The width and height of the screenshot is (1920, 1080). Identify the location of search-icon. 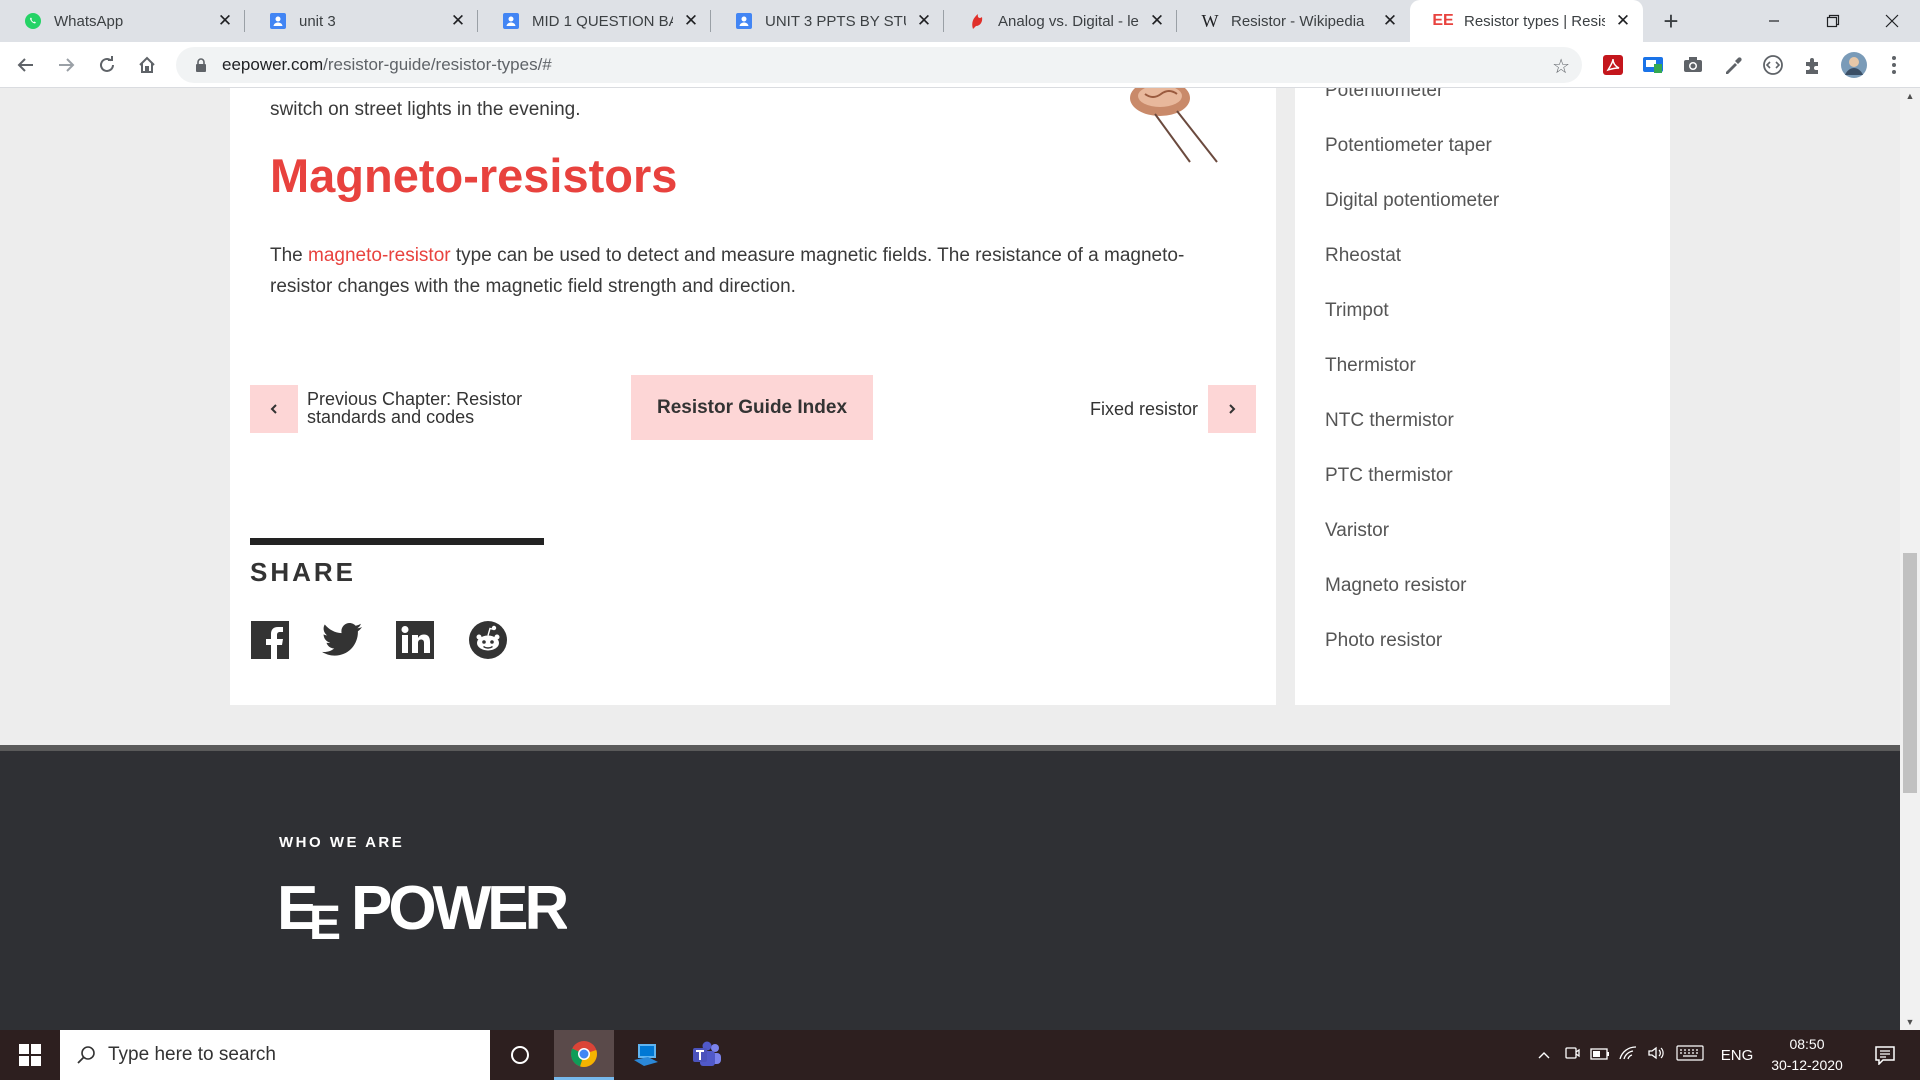
(86, 1055).